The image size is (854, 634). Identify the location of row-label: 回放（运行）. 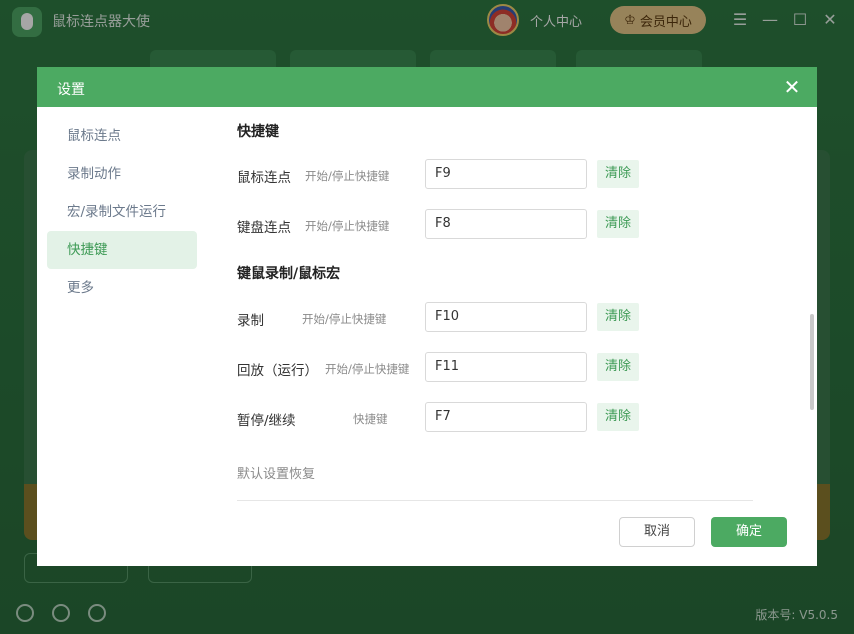
(277, 371).